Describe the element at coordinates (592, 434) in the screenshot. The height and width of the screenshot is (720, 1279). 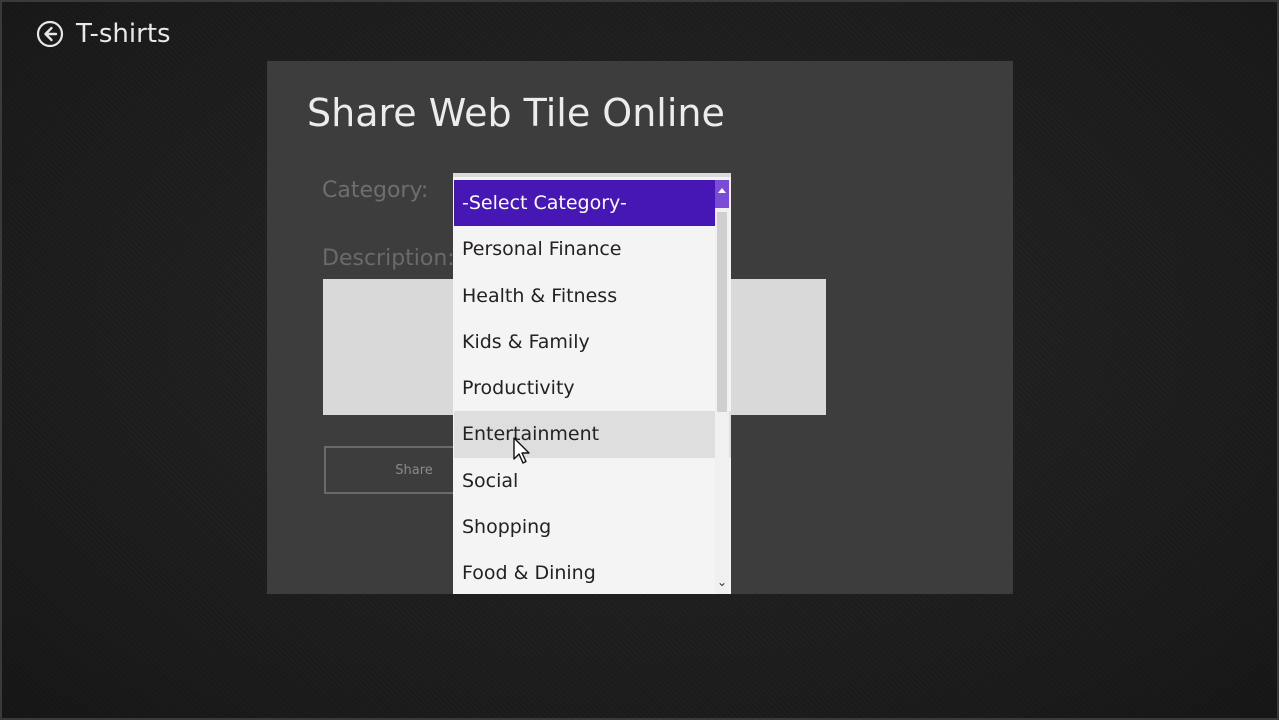
I see `category-option-entertainment: Entertainment` at that location.